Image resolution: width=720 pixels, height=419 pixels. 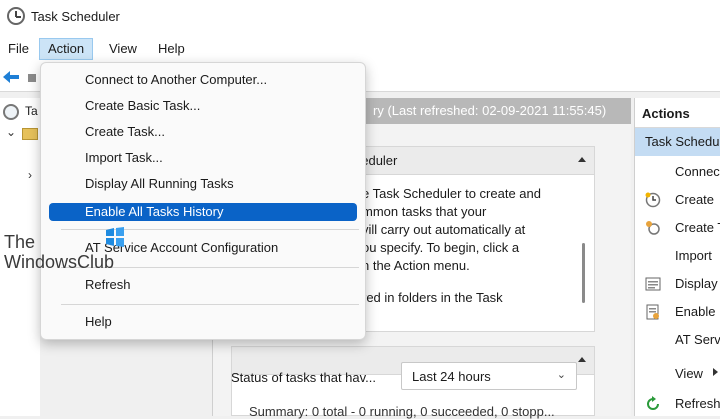 What do you see at coordinates (653, 284) in the screenshot?
I see `display-running-icon` at bounding box center [653, 284].